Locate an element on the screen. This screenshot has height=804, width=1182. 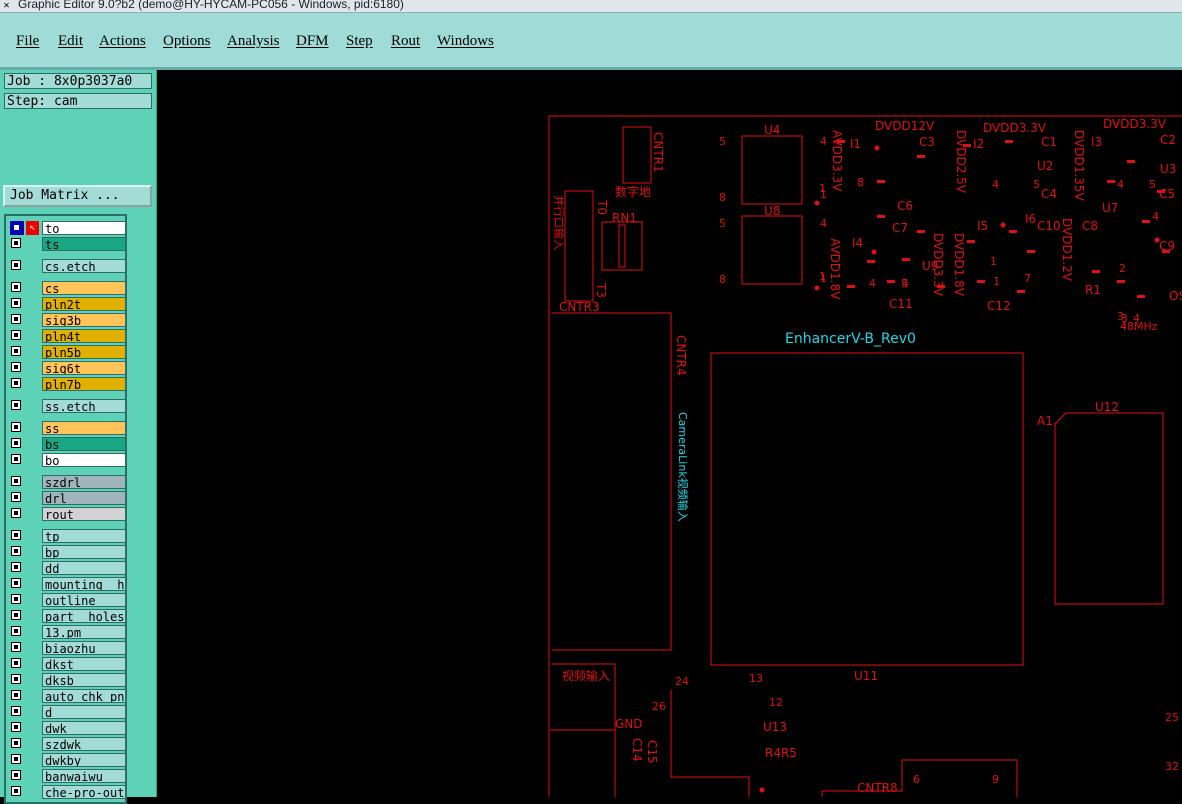
layer-name: ts is located at coordinates (84, 244).